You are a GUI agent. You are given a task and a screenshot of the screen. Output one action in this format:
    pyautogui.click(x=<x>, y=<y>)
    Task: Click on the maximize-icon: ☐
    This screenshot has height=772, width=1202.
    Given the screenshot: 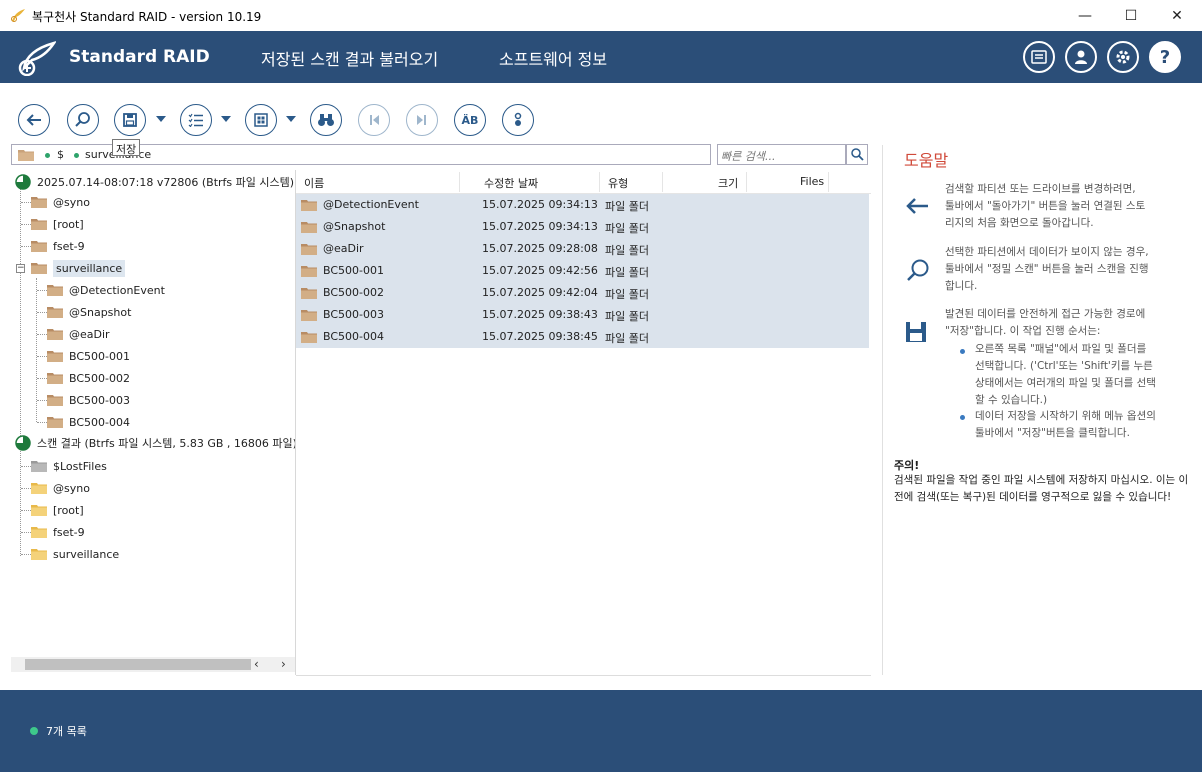 What is the action you would take?
    pyautogui.click(x=1131, y=15)
    